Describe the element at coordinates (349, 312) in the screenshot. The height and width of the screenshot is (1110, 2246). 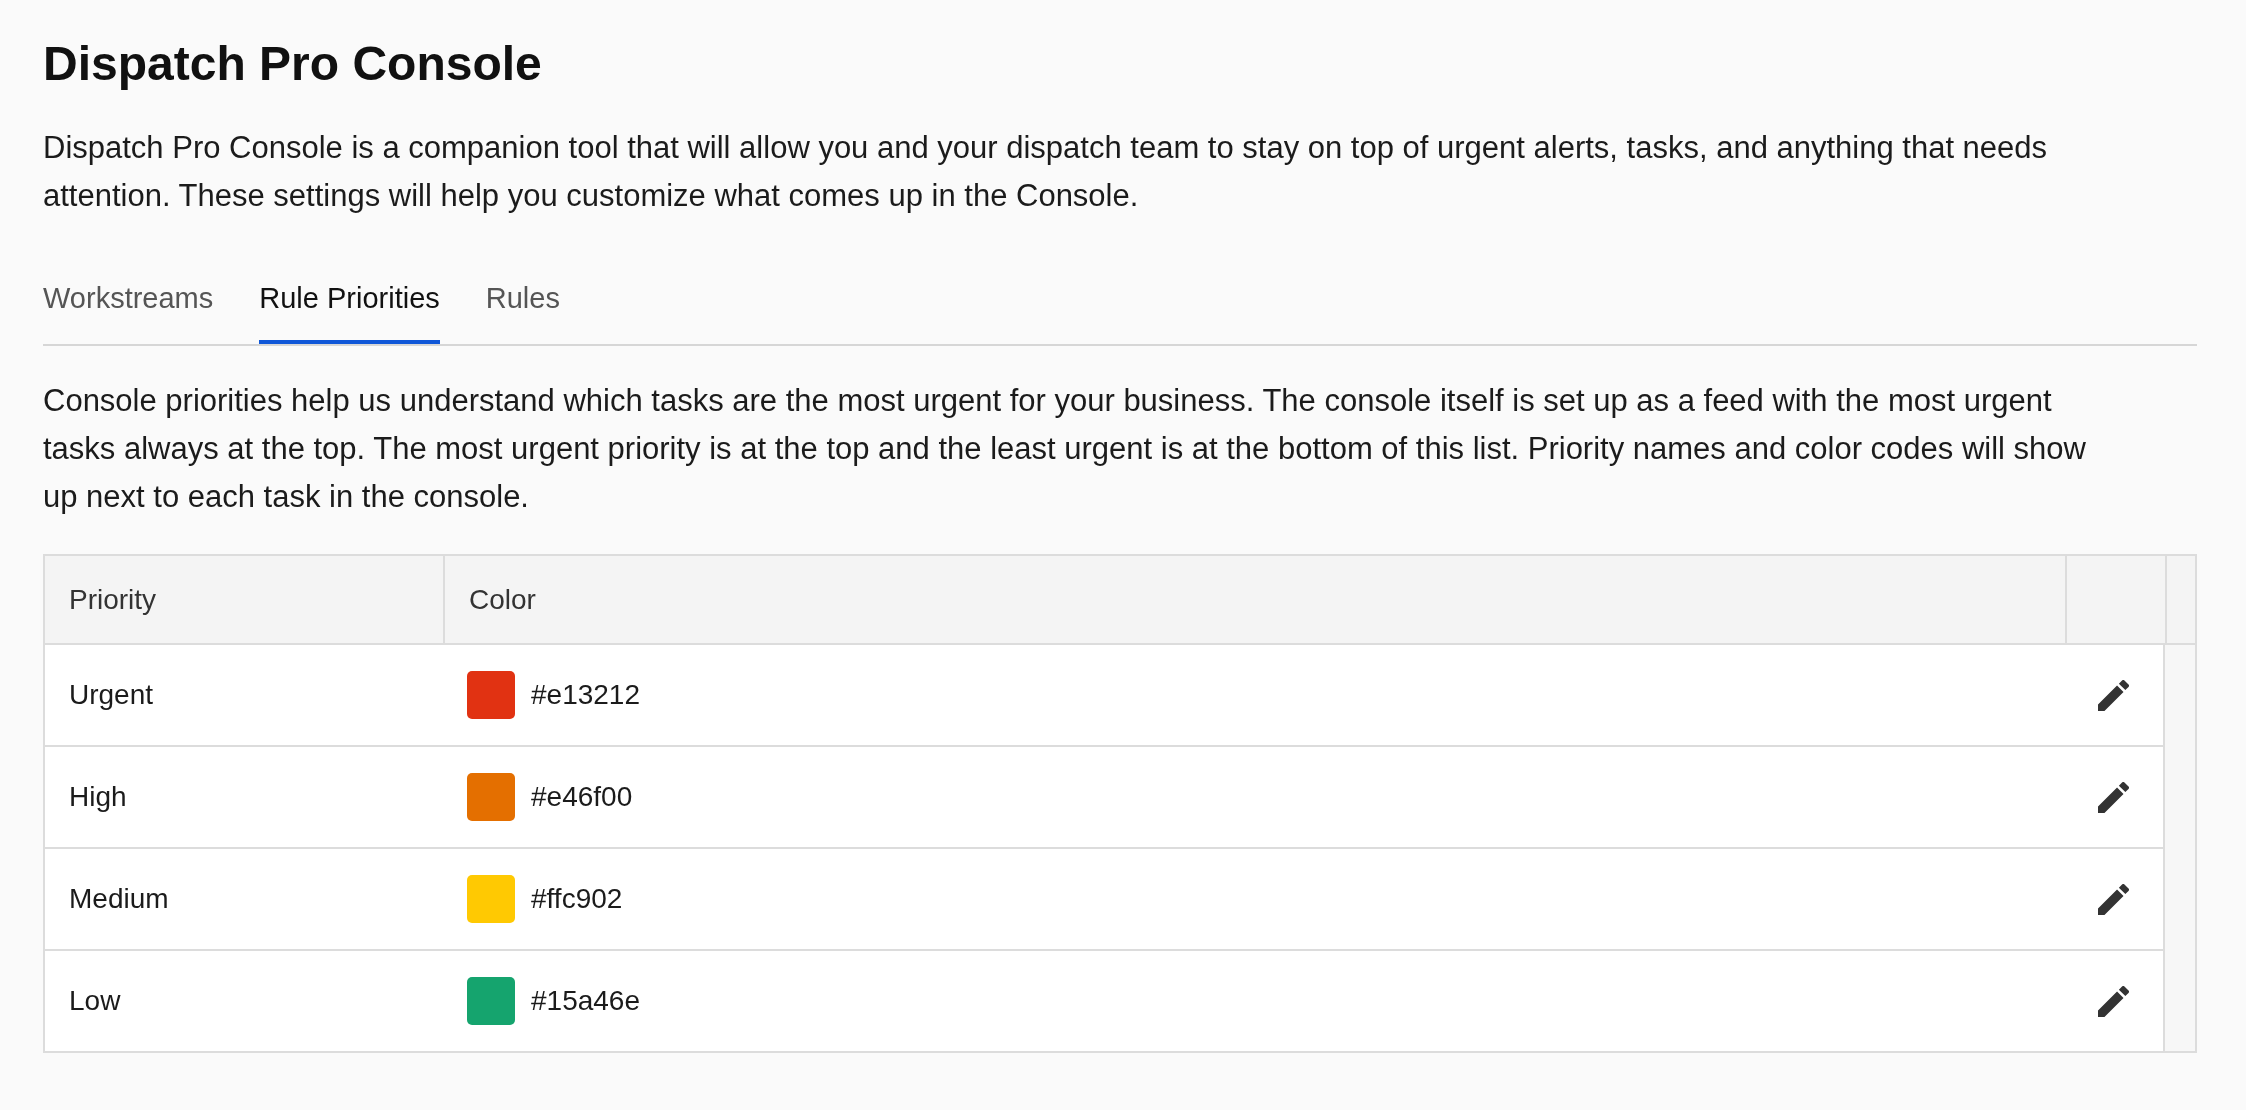
I see `tab: Rule Priorities` at that location.